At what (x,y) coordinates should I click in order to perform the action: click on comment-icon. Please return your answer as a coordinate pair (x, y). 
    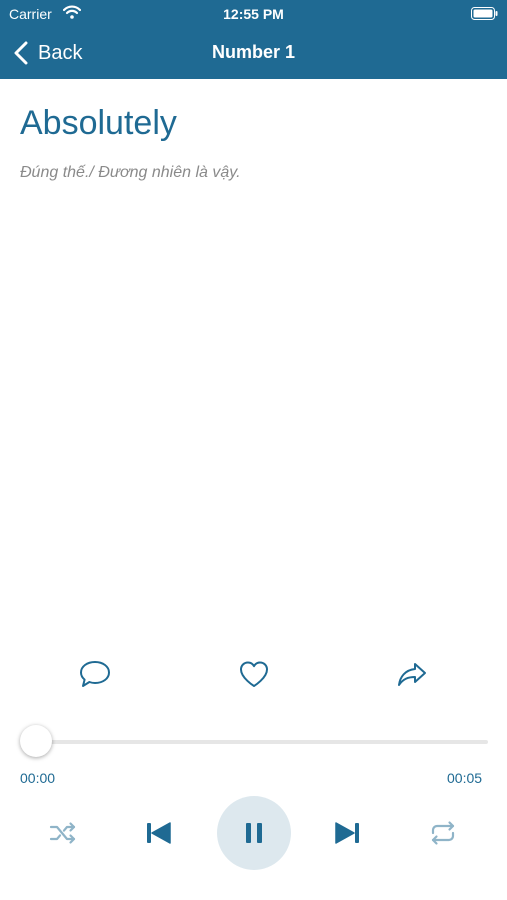
    Looking at the image, I should click on (95, 674).